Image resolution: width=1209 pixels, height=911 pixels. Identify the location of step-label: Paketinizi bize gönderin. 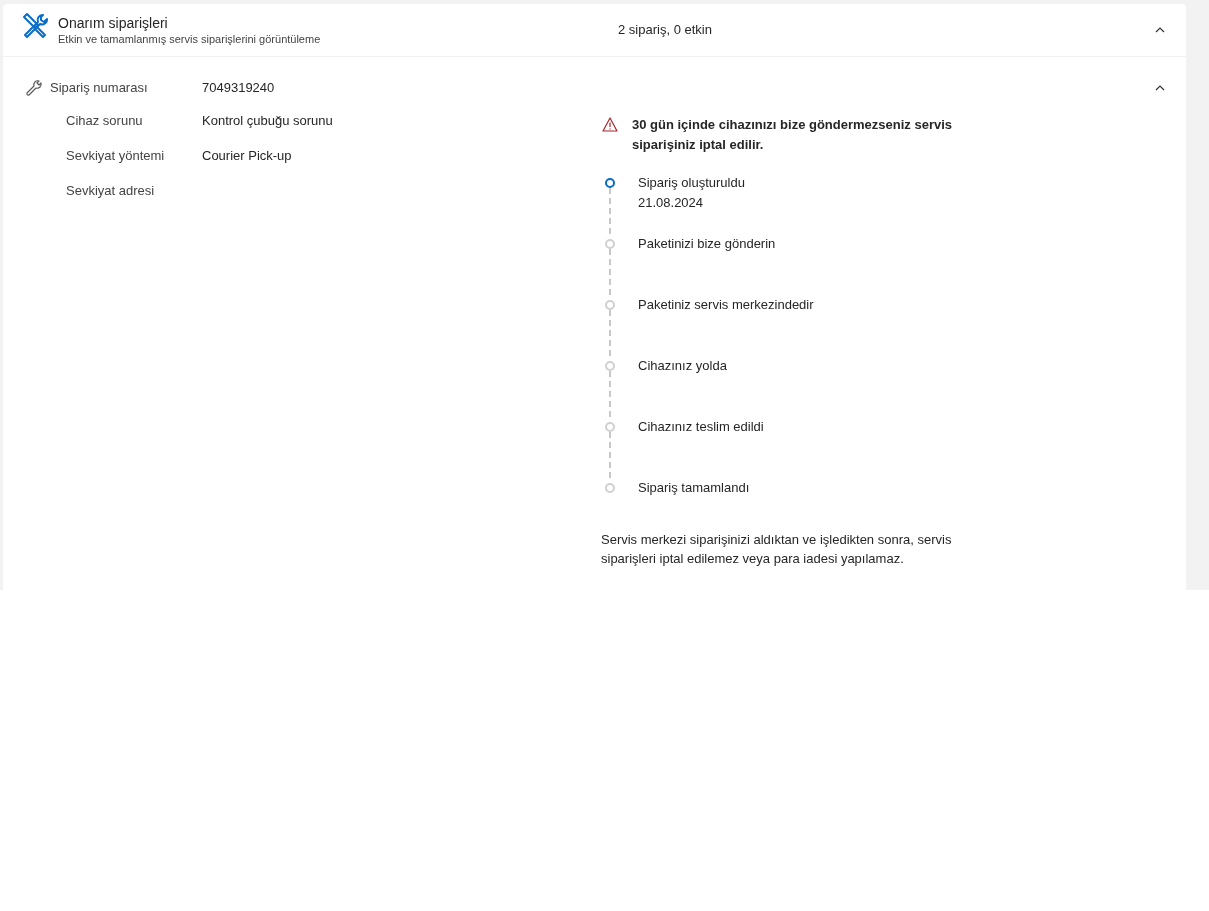
(707, 243).